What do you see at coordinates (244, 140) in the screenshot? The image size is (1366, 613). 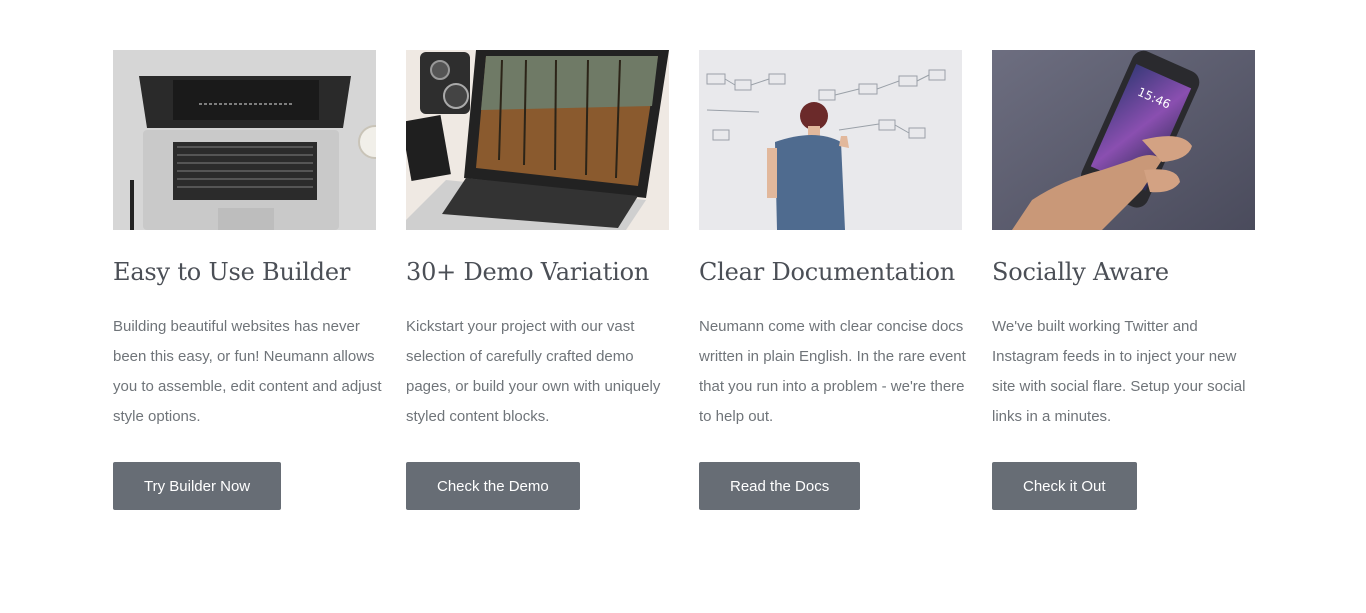 I see `laptop-on-desk-image` at bounding box center [244, 140].